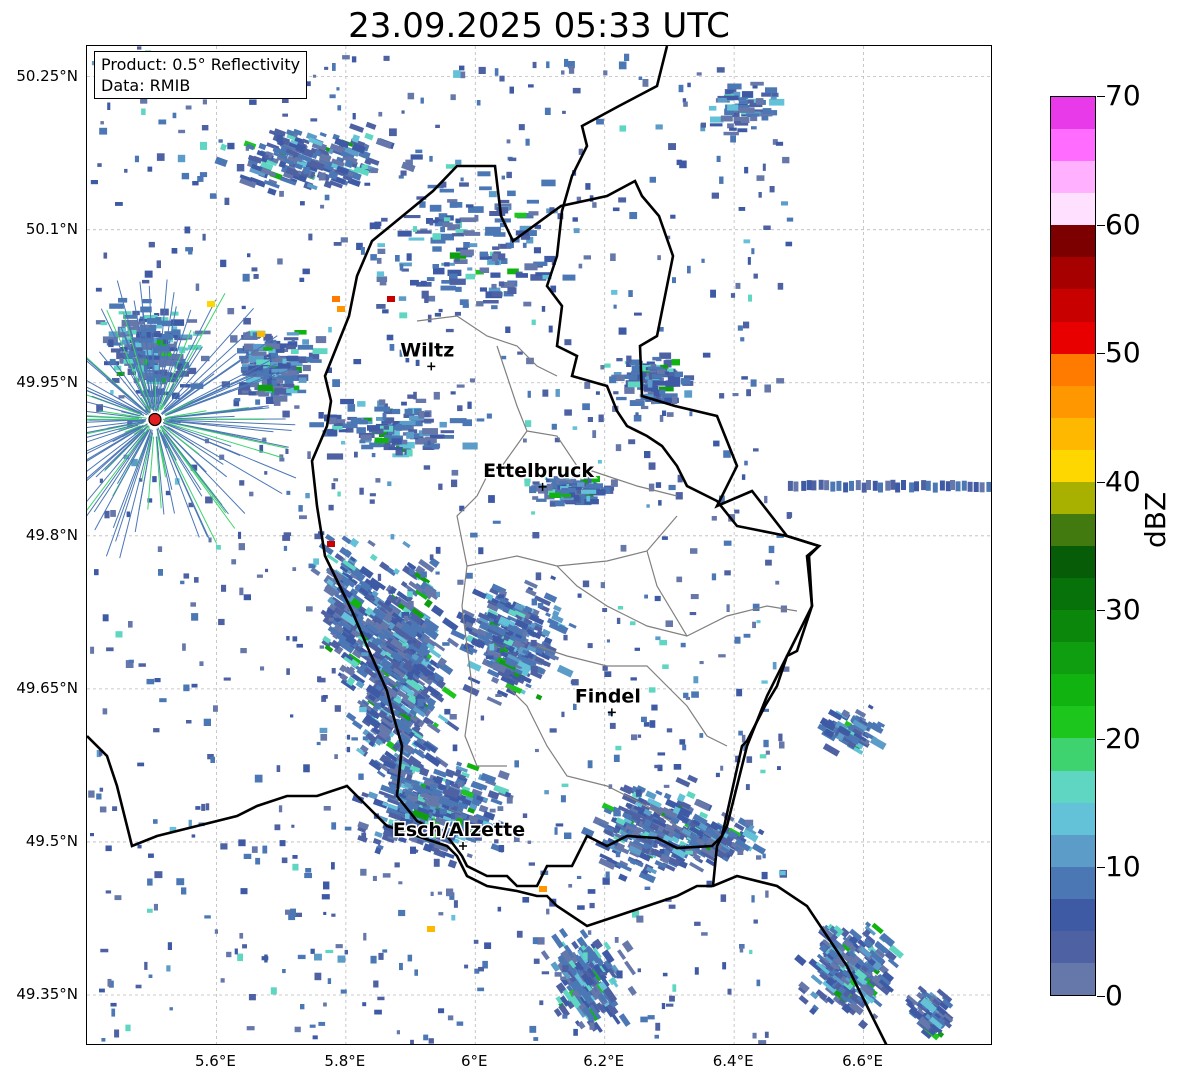 The width and height of the screenshot is (1184, 1081). Describe the element at coordinates (201, 64) in the screenshot. I see `product-label: Product: 0.5° Reflectivity` at that location.